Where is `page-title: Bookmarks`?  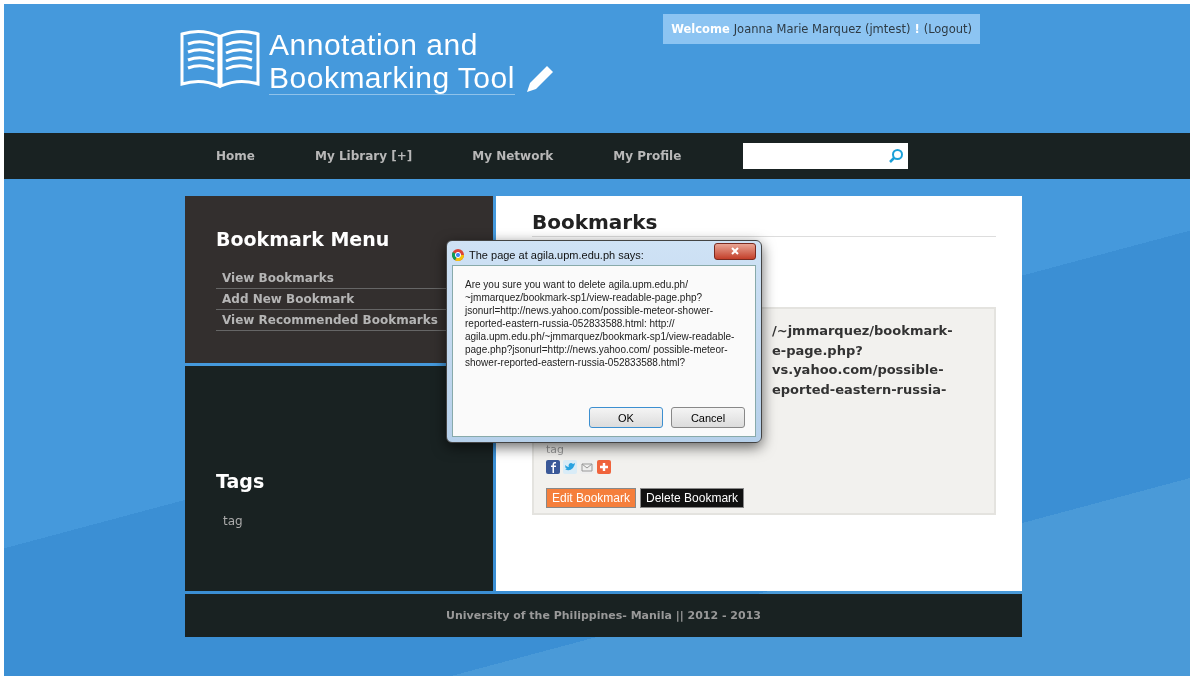 page-title: Bookmarks is located at coordinates (764, 223).